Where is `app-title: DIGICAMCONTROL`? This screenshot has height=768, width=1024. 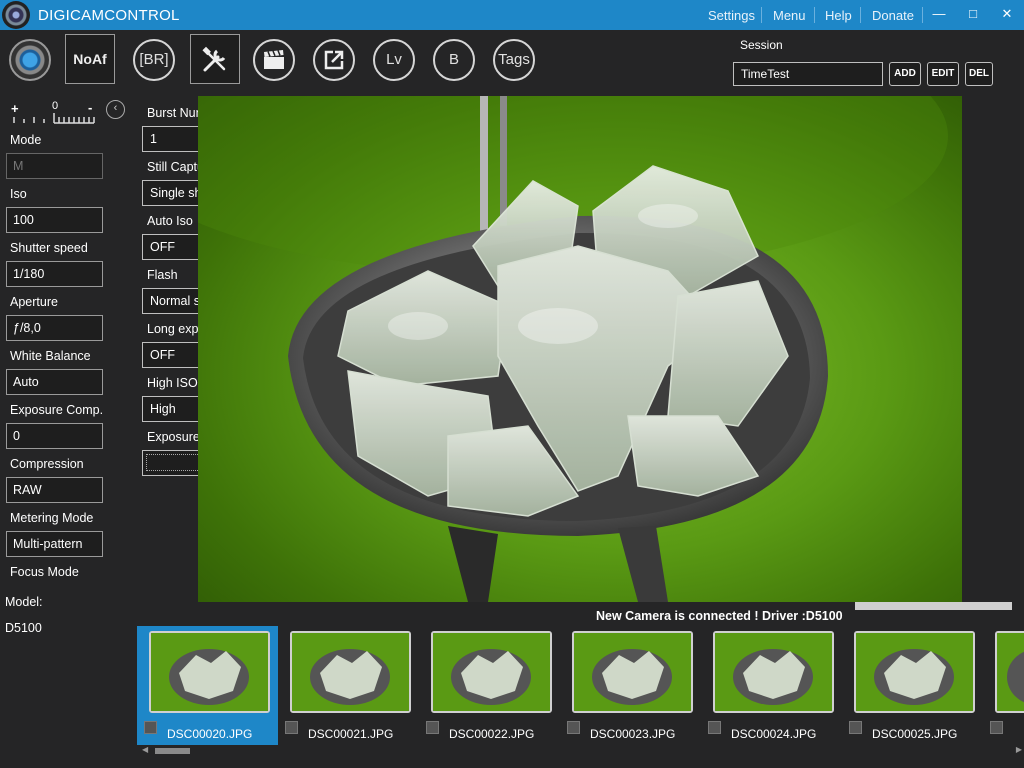 app-title: DIGICAMCONTROL is located at coordinates (109, 15).